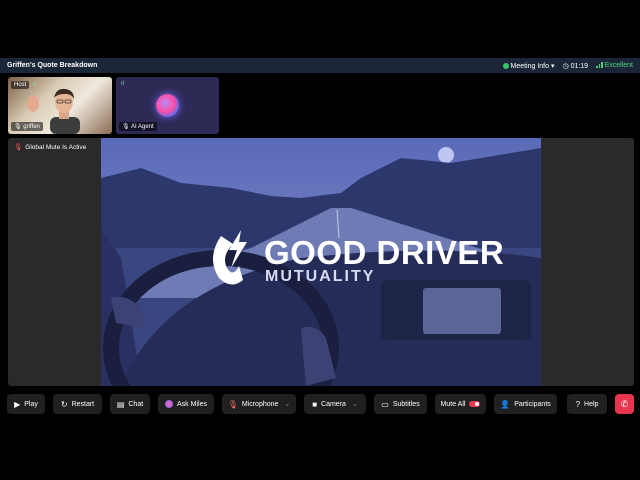  I want to click on microphone-button: 🎙 Microphone ⌄, so click(259, 404).